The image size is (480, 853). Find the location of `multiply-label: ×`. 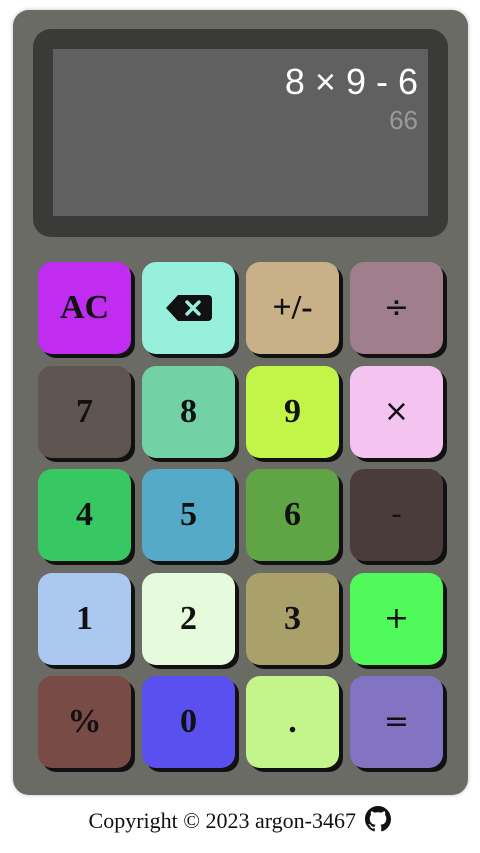

multiply-label: × is located at coordinates (396, 411).